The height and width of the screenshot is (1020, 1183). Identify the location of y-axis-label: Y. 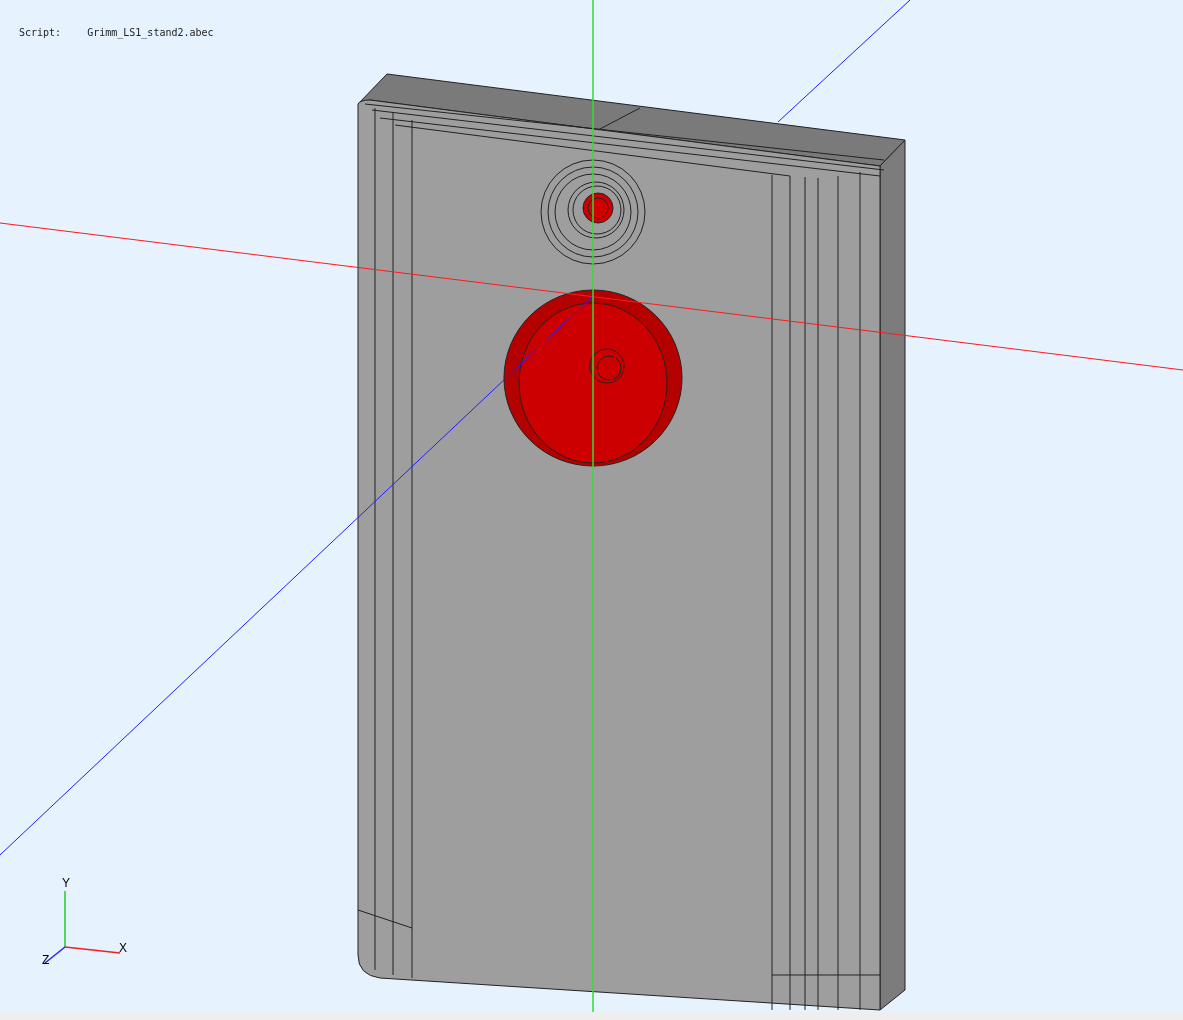
(66, 883).